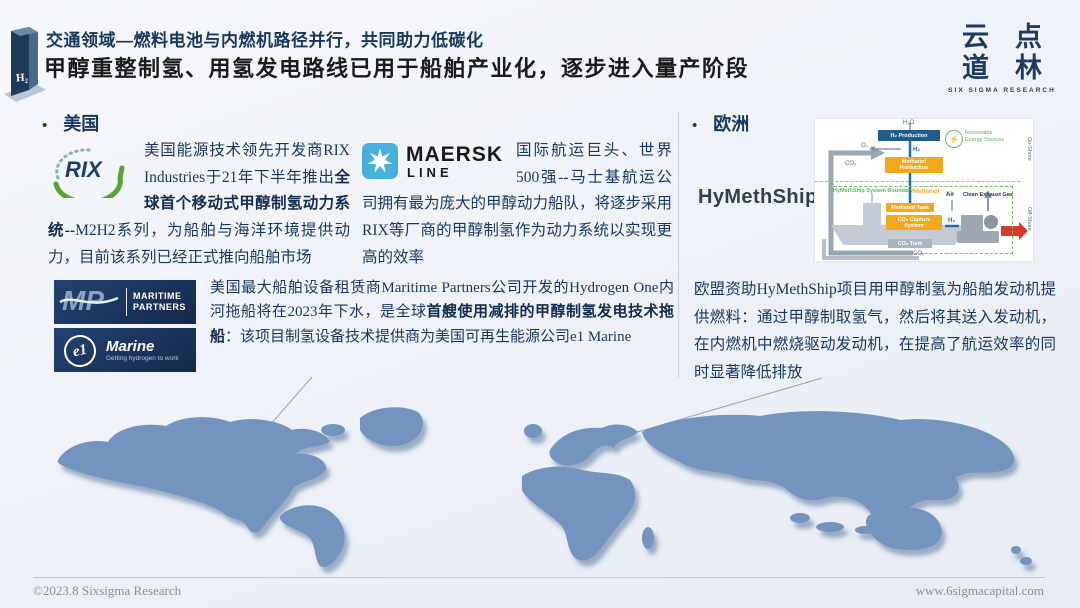 This screenshot has width=1080, height=608. What do you see at coordinates (979, 590) in the screenshot?
I see `footer-website: www.6sigmacapital.com` at bounding box center [979, 590].